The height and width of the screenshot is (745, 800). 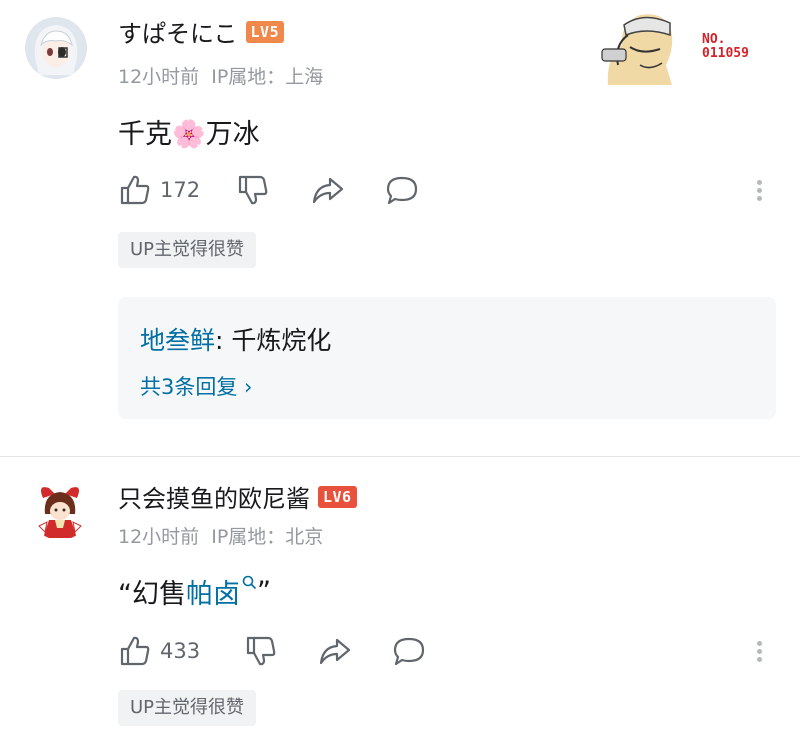 I want to click on comment-meta: 12小时前 IP属地：北京, so click(x=220, y=535).